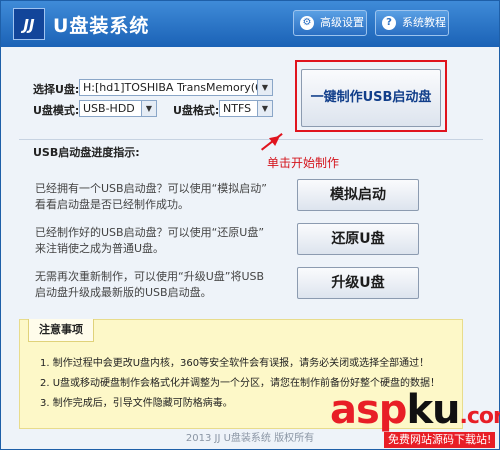 The width and height of the screenshot is (500, 450). Describe the element at coordinates (155, 241) in the screenshot. I see `restore-description: 已经制作好的USB启动盘？可以使用“还原U盘” 来注销使之成为普通U盘。` at that location.